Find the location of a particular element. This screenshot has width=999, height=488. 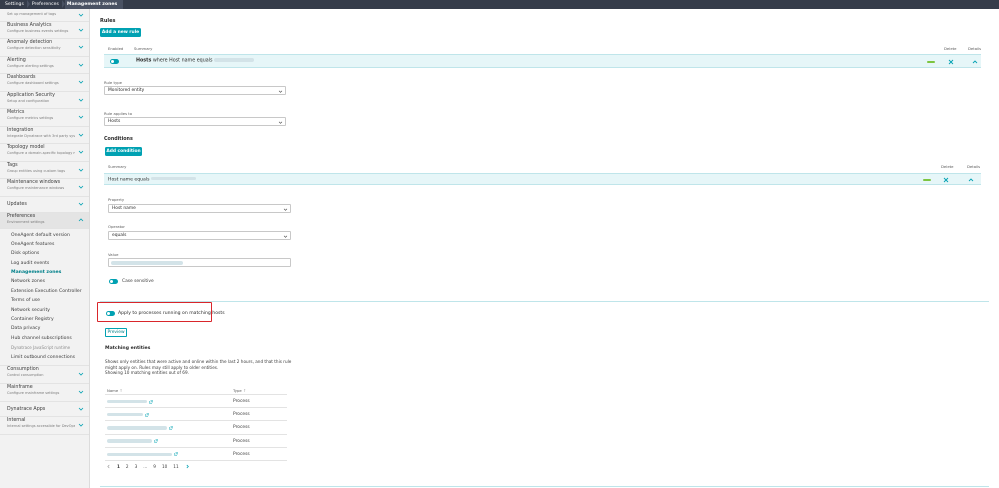

sidebar-item-sub: Set up management of tags is located at coordinates (32, 13).